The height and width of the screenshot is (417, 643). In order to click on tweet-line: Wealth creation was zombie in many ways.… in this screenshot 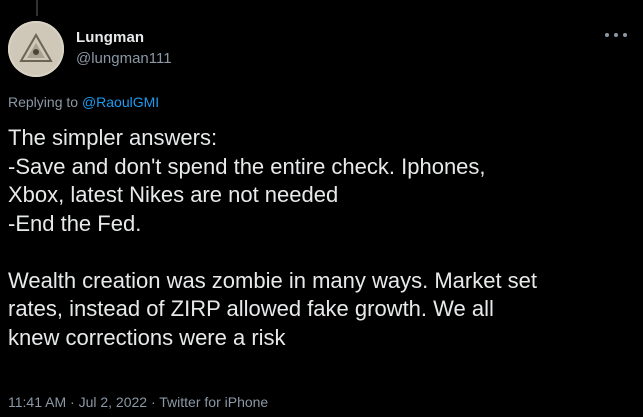, I will do `click(273, 280)`.